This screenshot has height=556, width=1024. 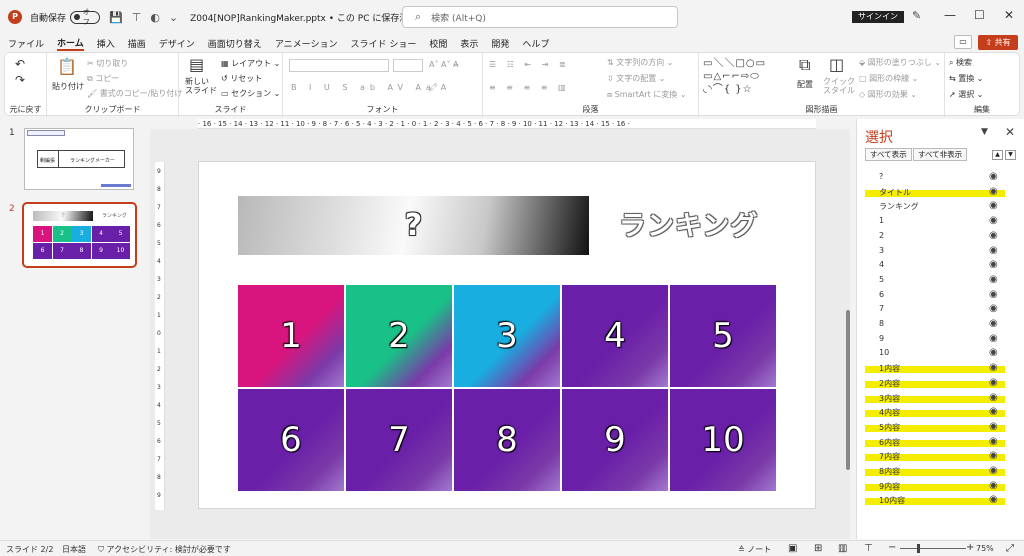 I want to click on presenter-icon: ⊤, so click(x=137, y=17).